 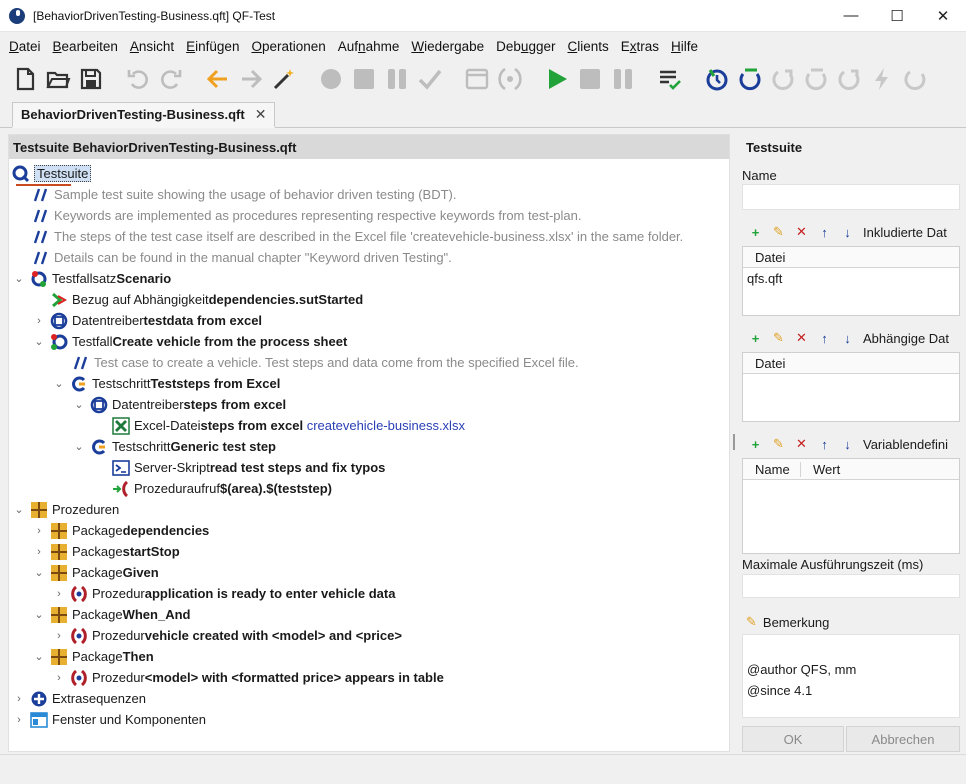 I want to click on menu-aufnahme: Aufnahme, so click(x=369, y=46).